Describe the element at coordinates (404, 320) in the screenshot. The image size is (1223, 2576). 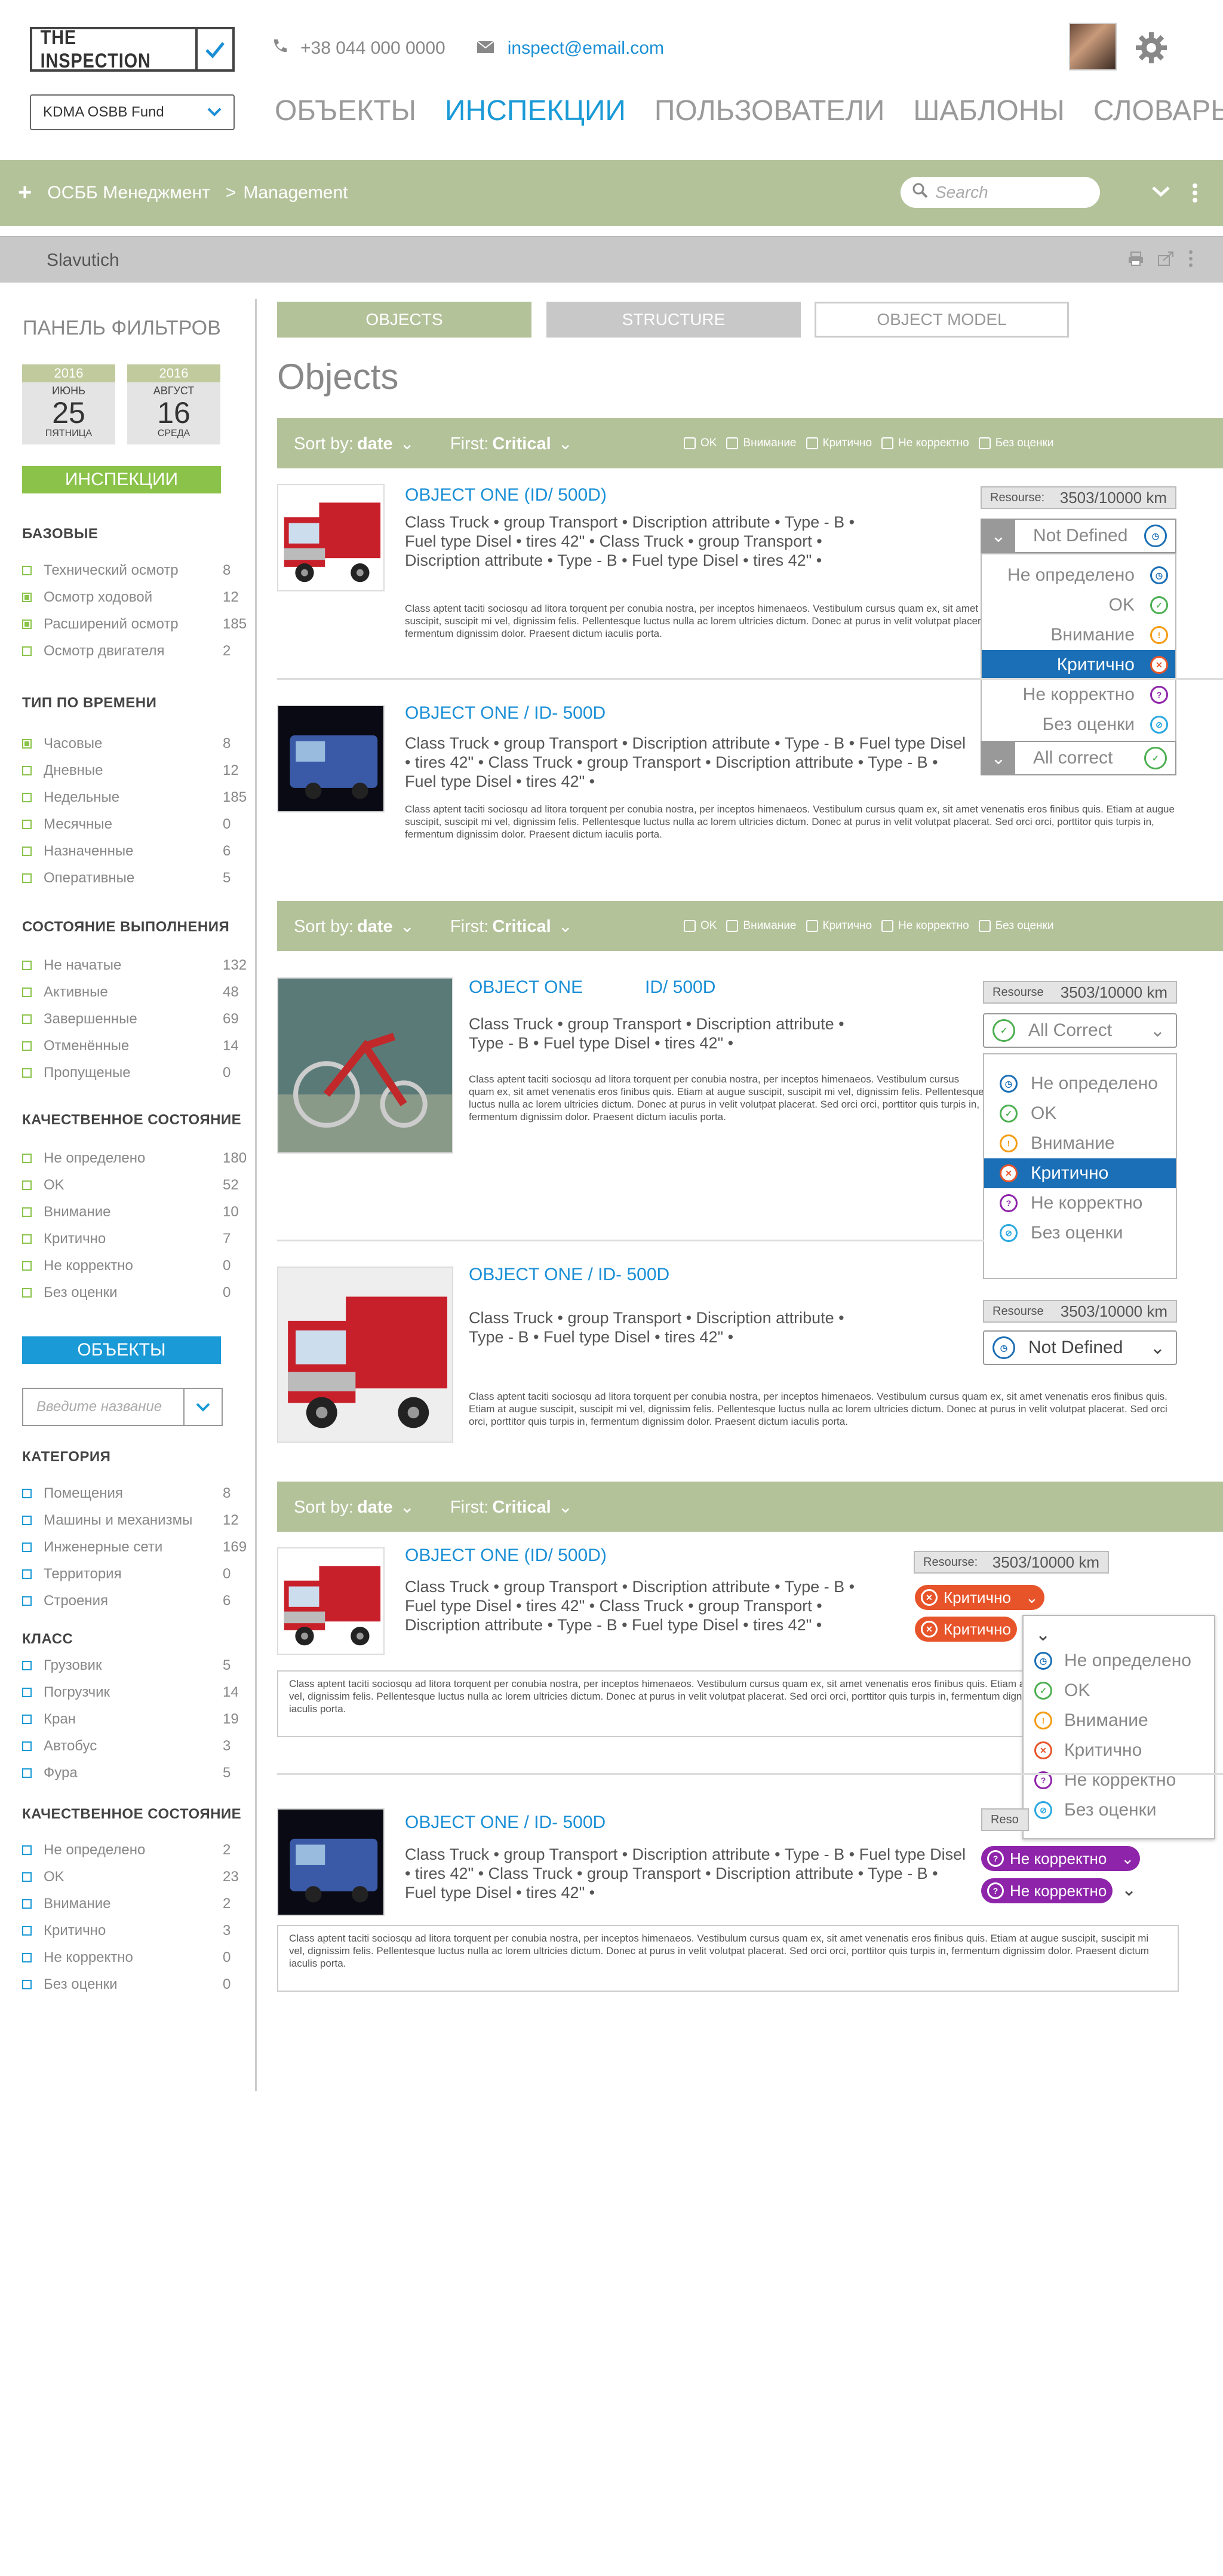
I see `tab-objects: OBJECTS` at that location.